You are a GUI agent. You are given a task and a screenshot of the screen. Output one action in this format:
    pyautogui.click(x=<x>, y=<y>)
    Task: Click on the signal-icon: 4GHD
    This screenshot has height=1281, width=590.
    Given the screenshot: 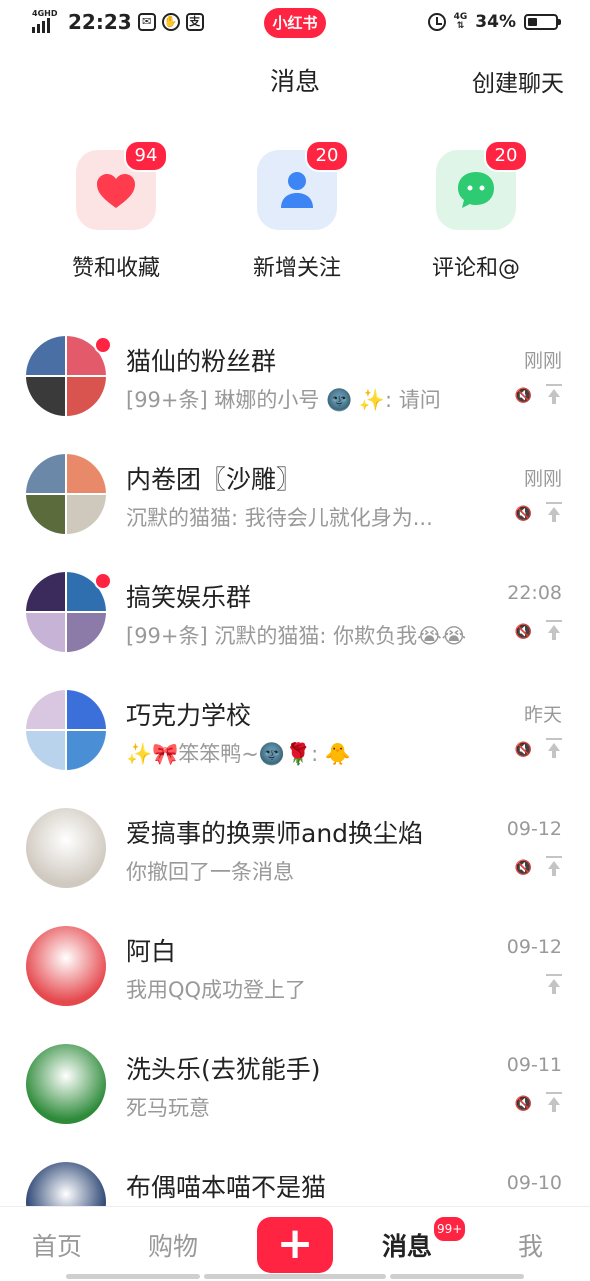 What is the action you would take?
    pyautogui.click(x=45, y=21)
    